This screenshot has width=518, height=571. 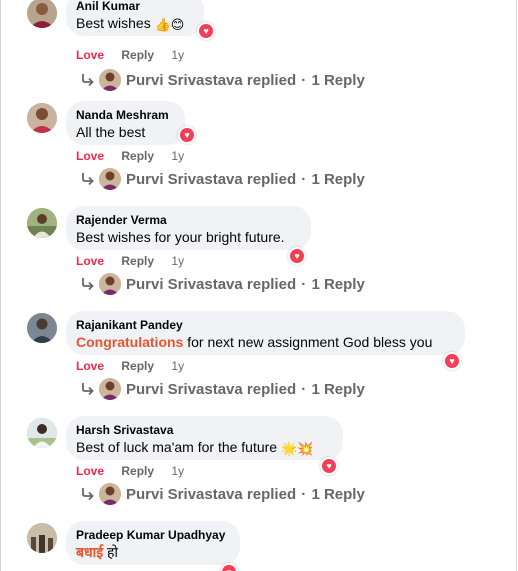 I want to click on comment-text: Best wishes 👍😊, so click(x=134, y=24).